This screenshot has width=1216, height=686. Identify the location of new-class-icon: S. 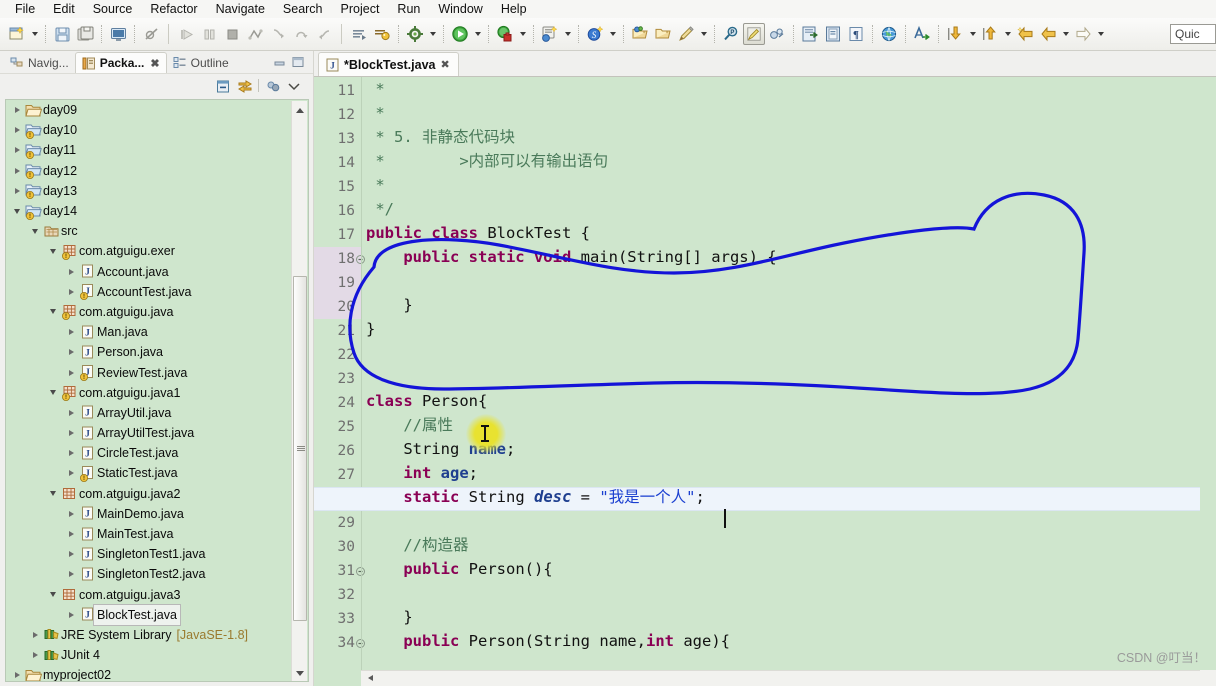
(595, 34).